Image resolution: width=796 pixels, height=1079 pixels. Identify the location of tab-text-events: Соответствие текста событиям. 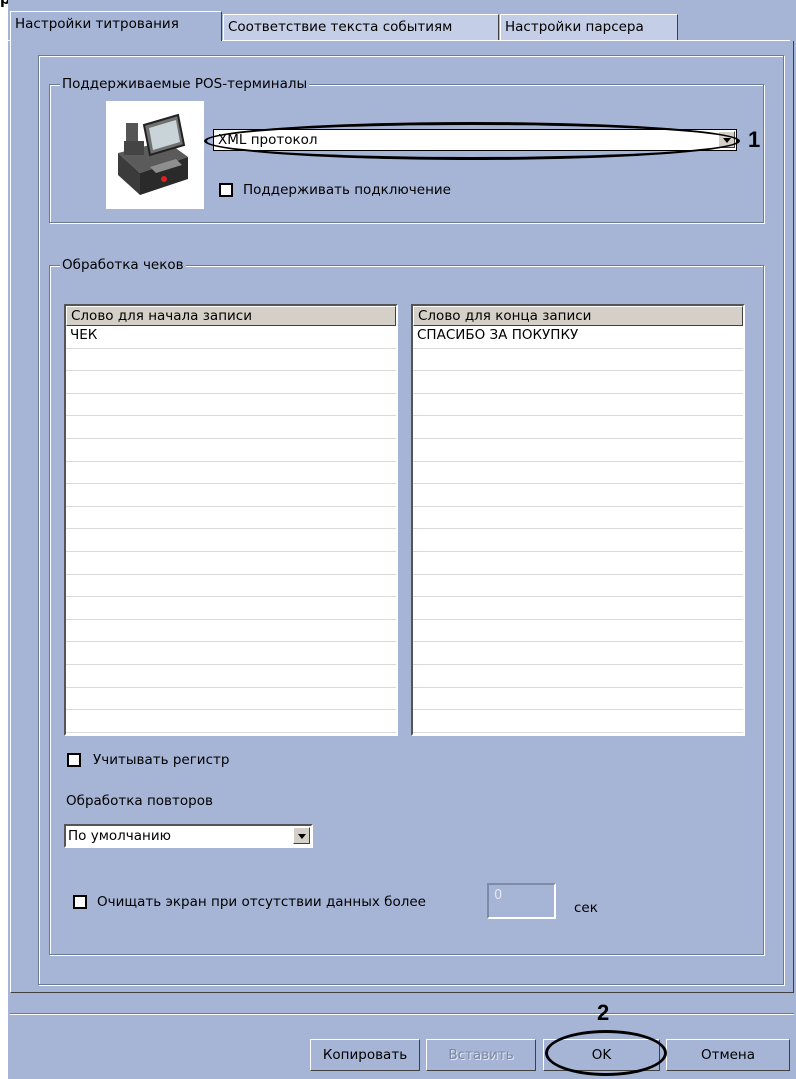
(361, 27).